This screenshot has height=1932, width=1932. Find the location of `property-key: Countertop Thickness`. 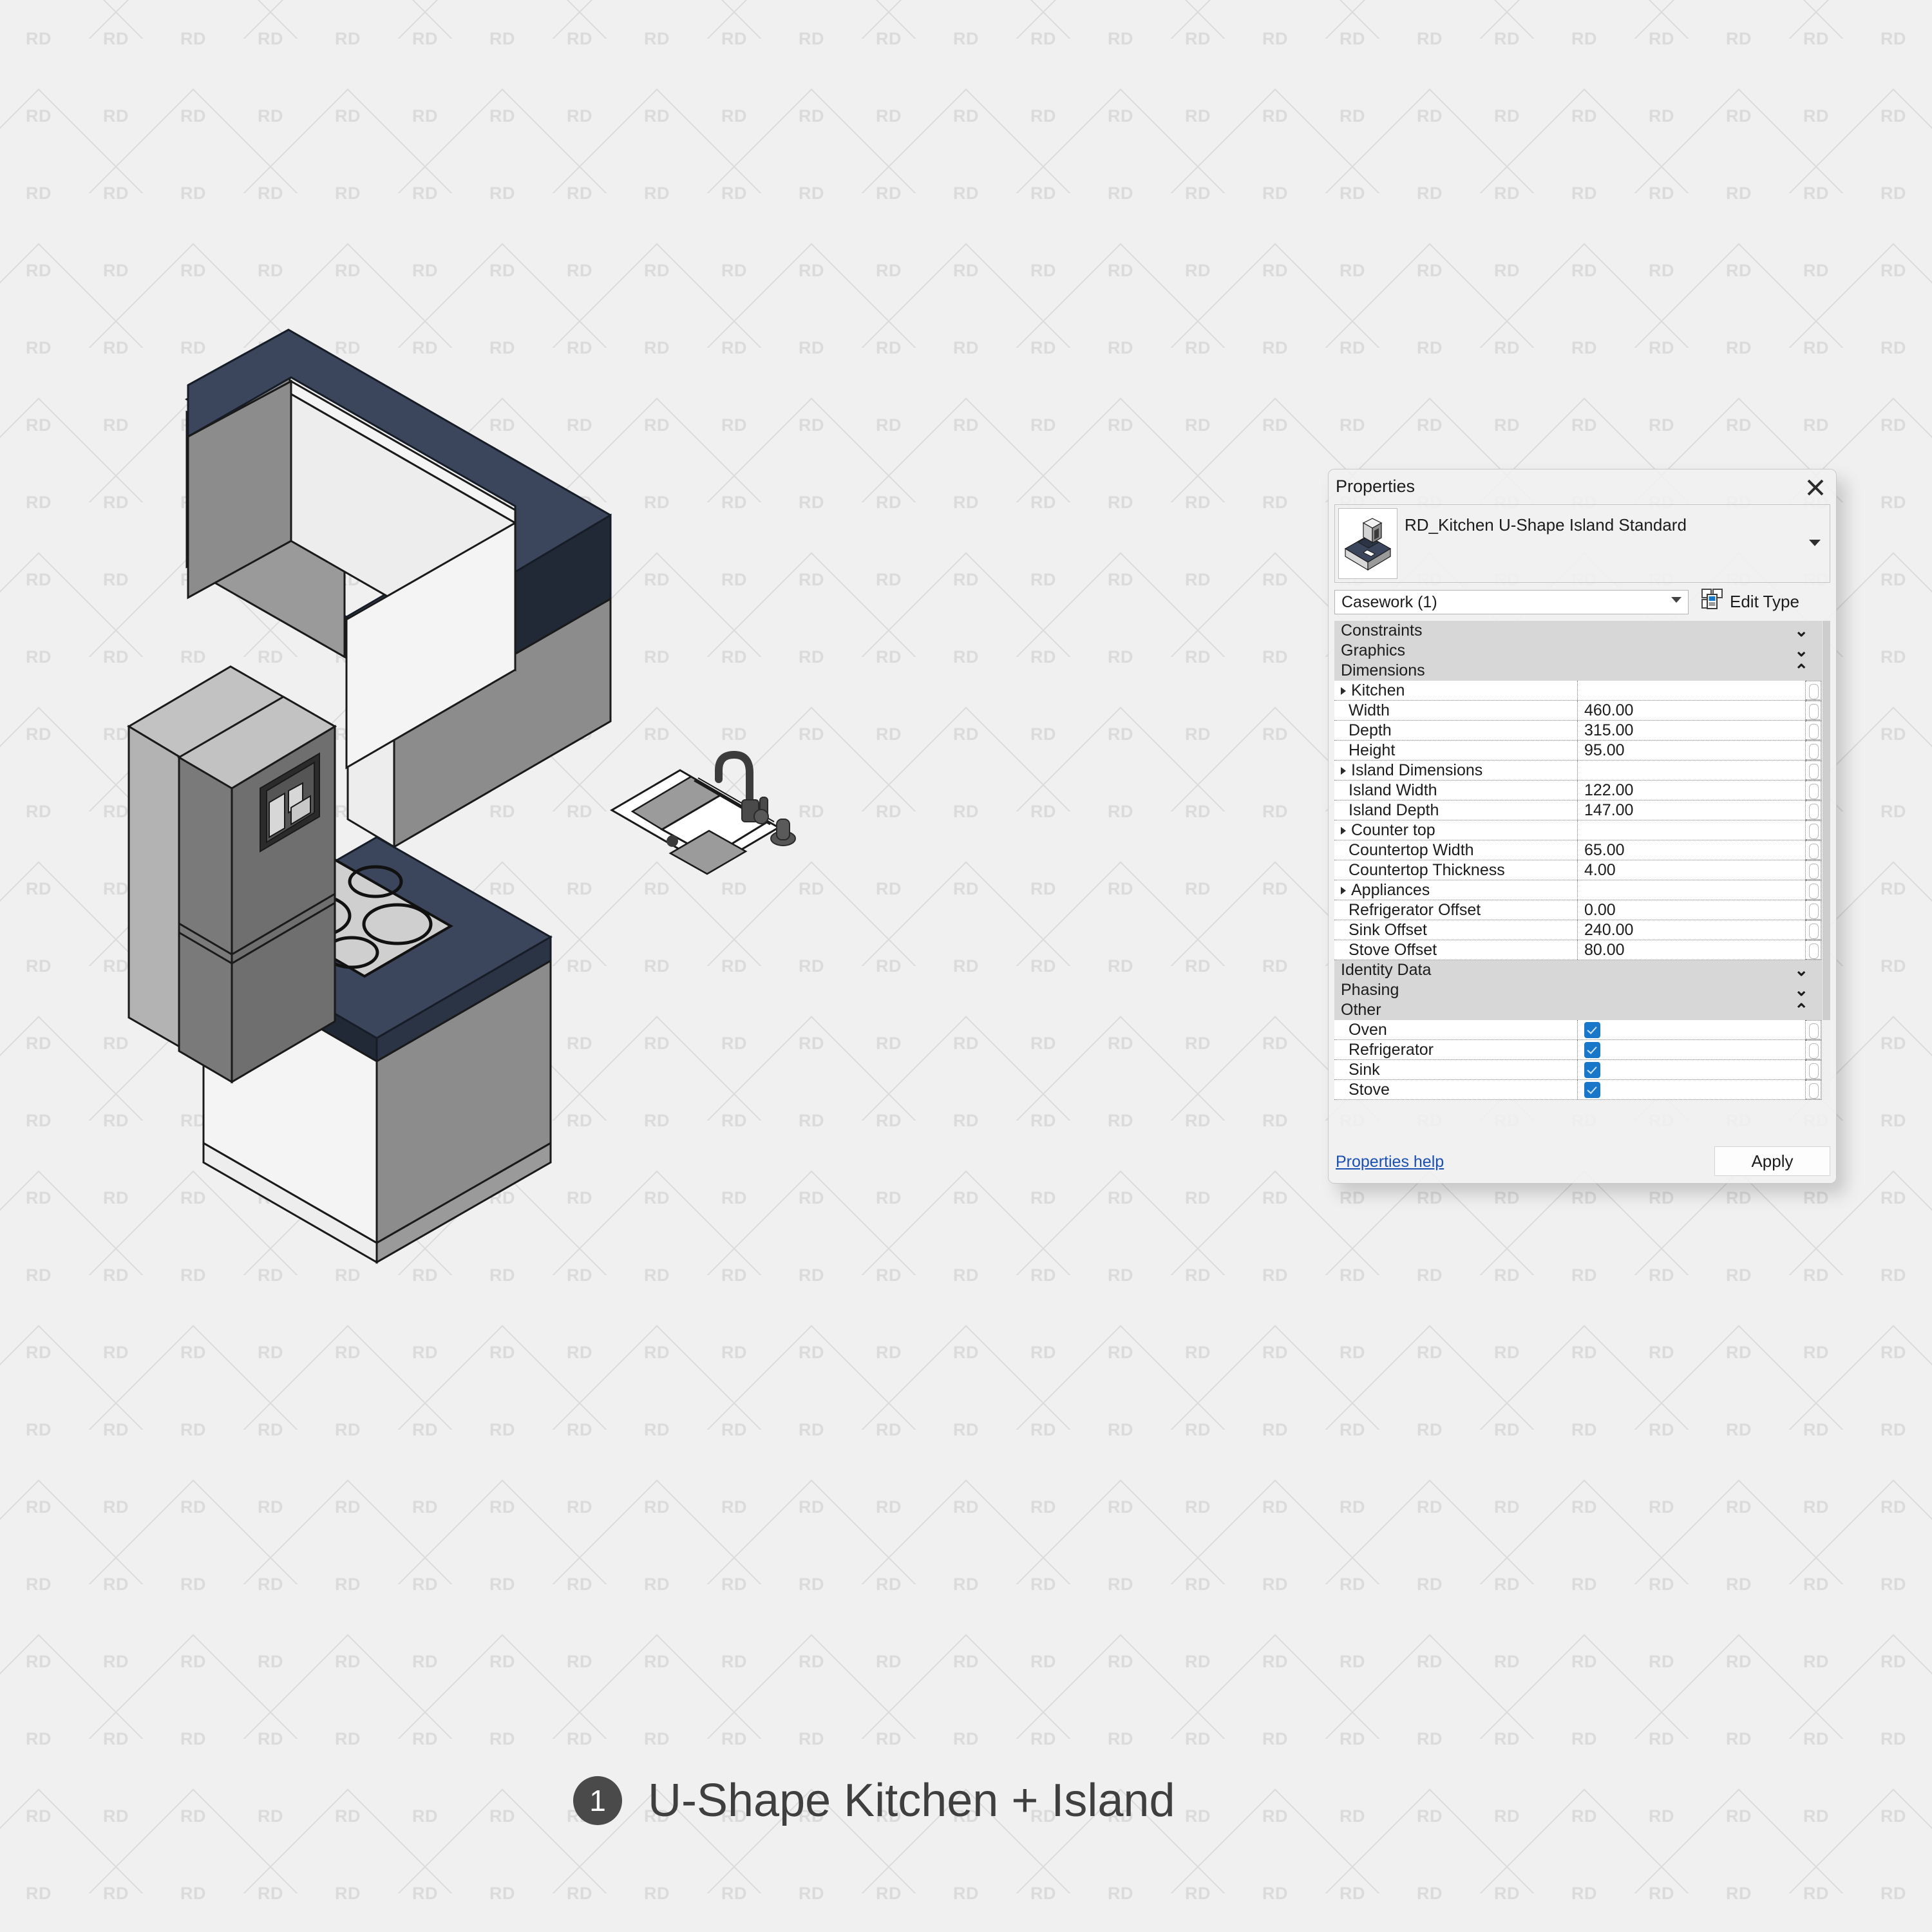

property-key: Countertop Thickness is located at coordinates (1456, 870).